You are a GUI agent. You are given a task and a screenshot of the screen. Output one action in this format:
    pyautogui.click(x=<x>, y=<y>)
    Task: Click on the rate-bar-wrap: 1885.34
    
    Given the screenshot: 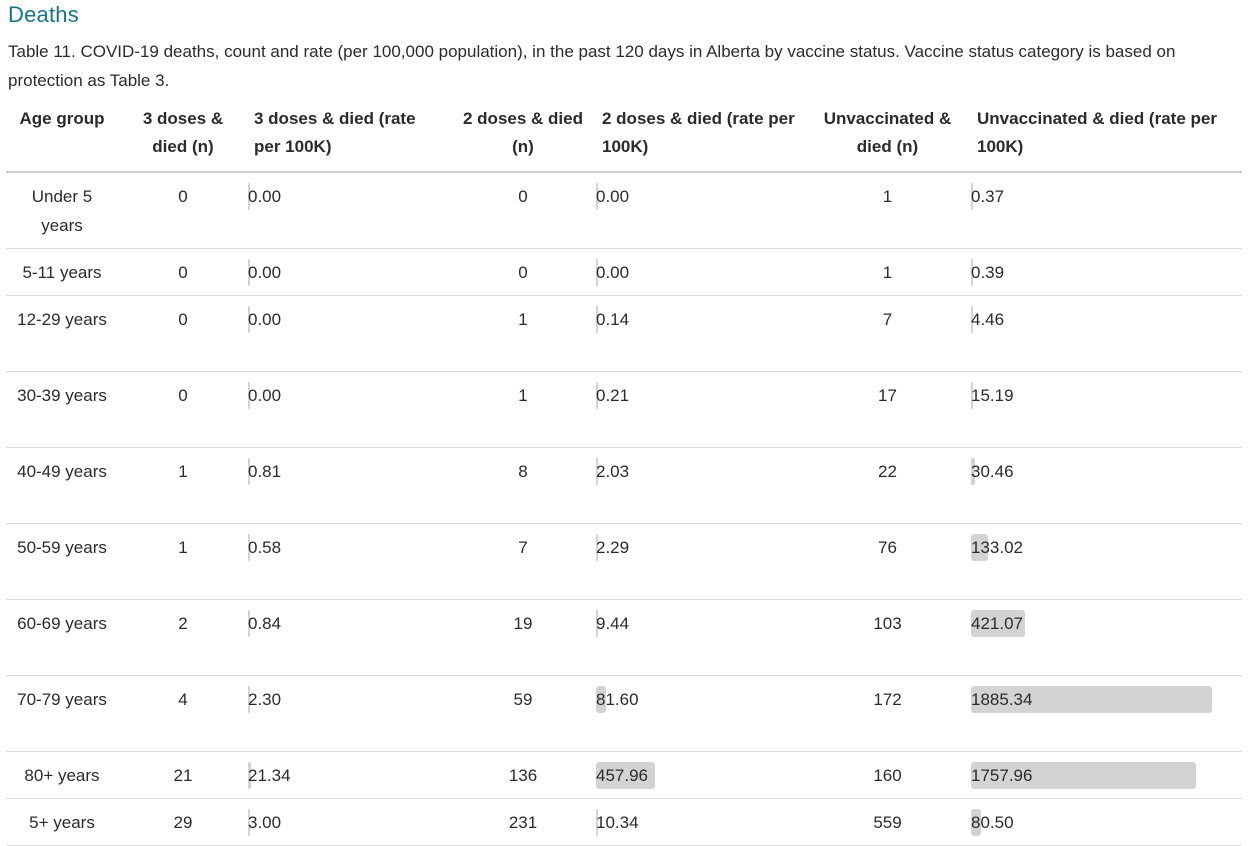 What is the action you would take?
    pyautogui.click(x=1103, y=699)
    